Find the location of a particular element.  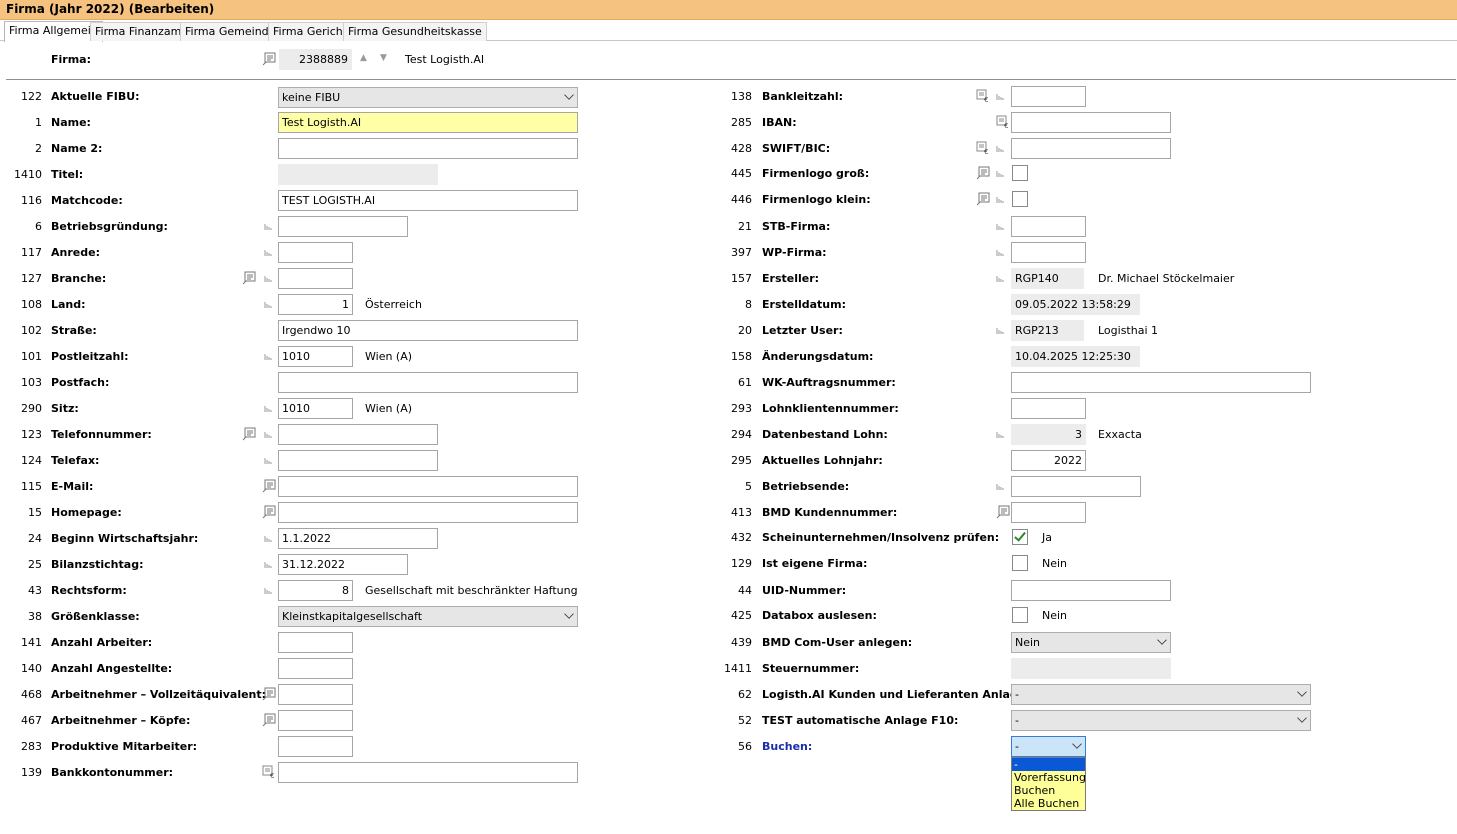

bmd-com-user-value: Nein is located at coordinates (1028, 642).